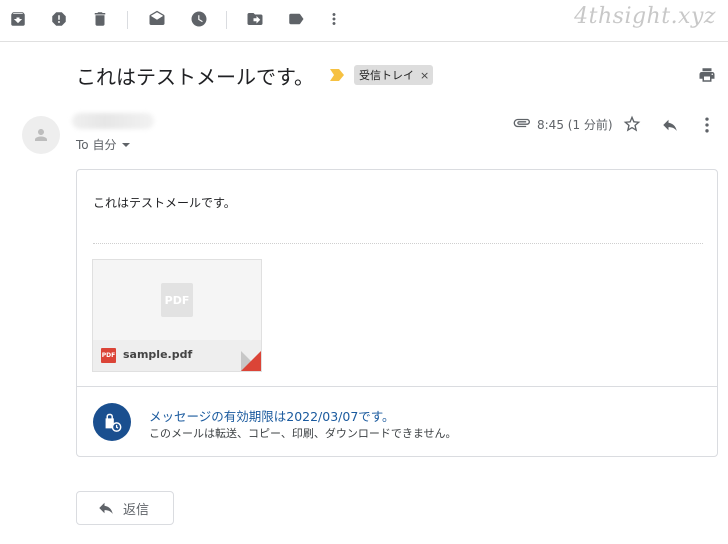 The width and height of the screenshot is (728, 544). I want to click on message-subject: これはテストメールです。, so click(195, 76).